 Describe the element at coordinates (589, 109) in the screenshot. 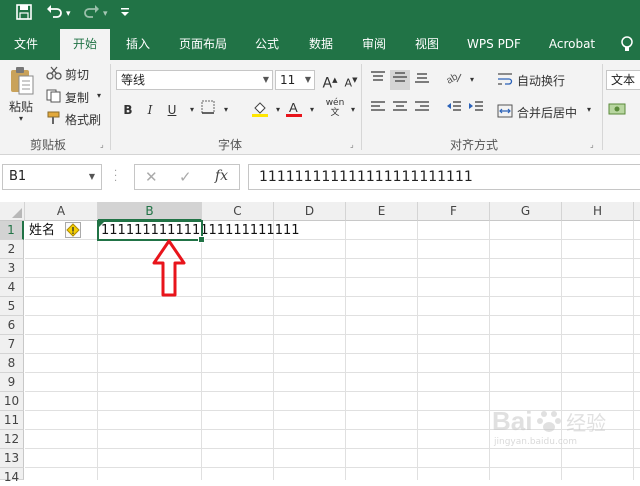

I see `merge-dropdown-icon: ▾` at that location.